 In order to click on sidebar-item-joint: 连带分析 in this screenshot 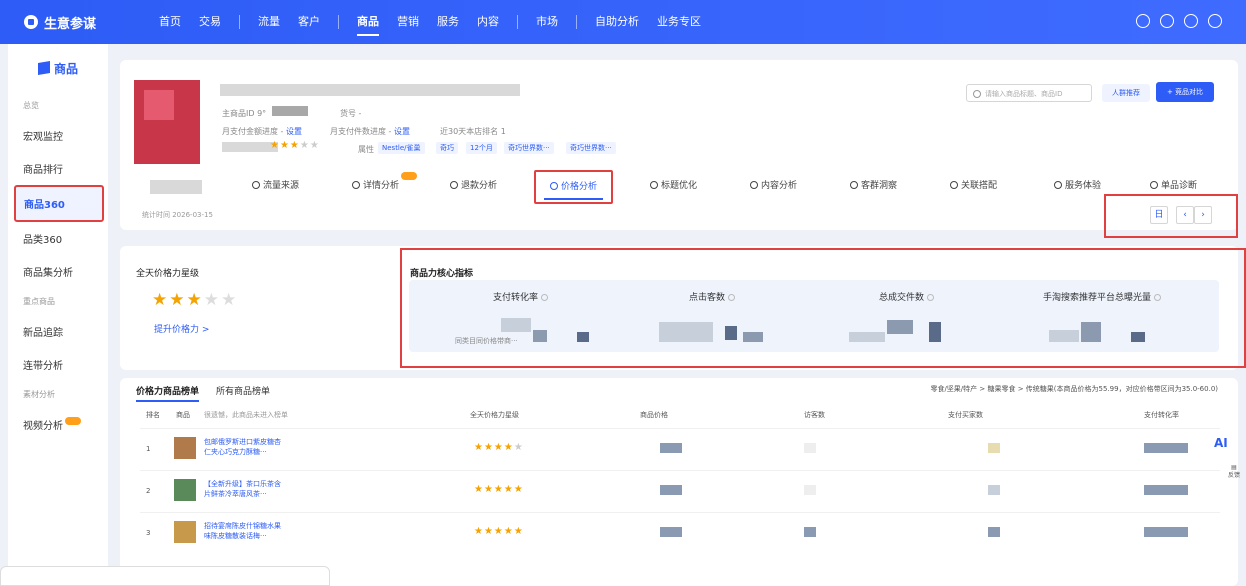, I will do `click(58, 364)`.